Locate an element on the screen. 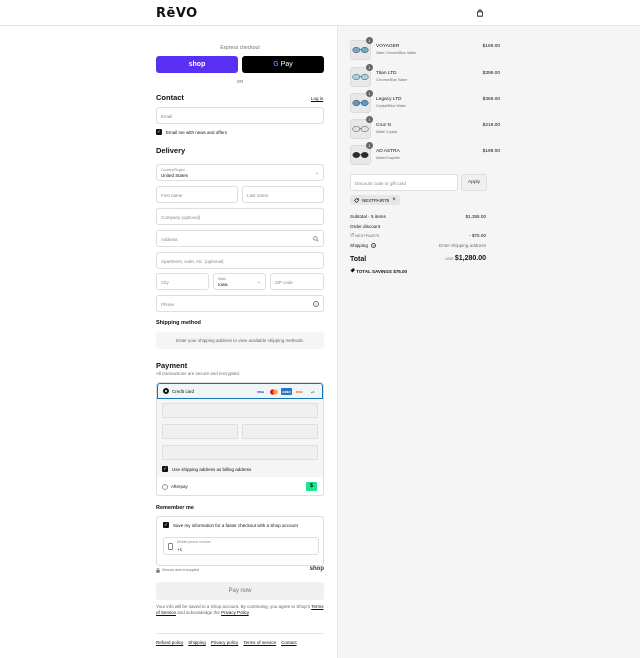 The image size is (640, 658). city-field: City is located at coordinates (182, 281).